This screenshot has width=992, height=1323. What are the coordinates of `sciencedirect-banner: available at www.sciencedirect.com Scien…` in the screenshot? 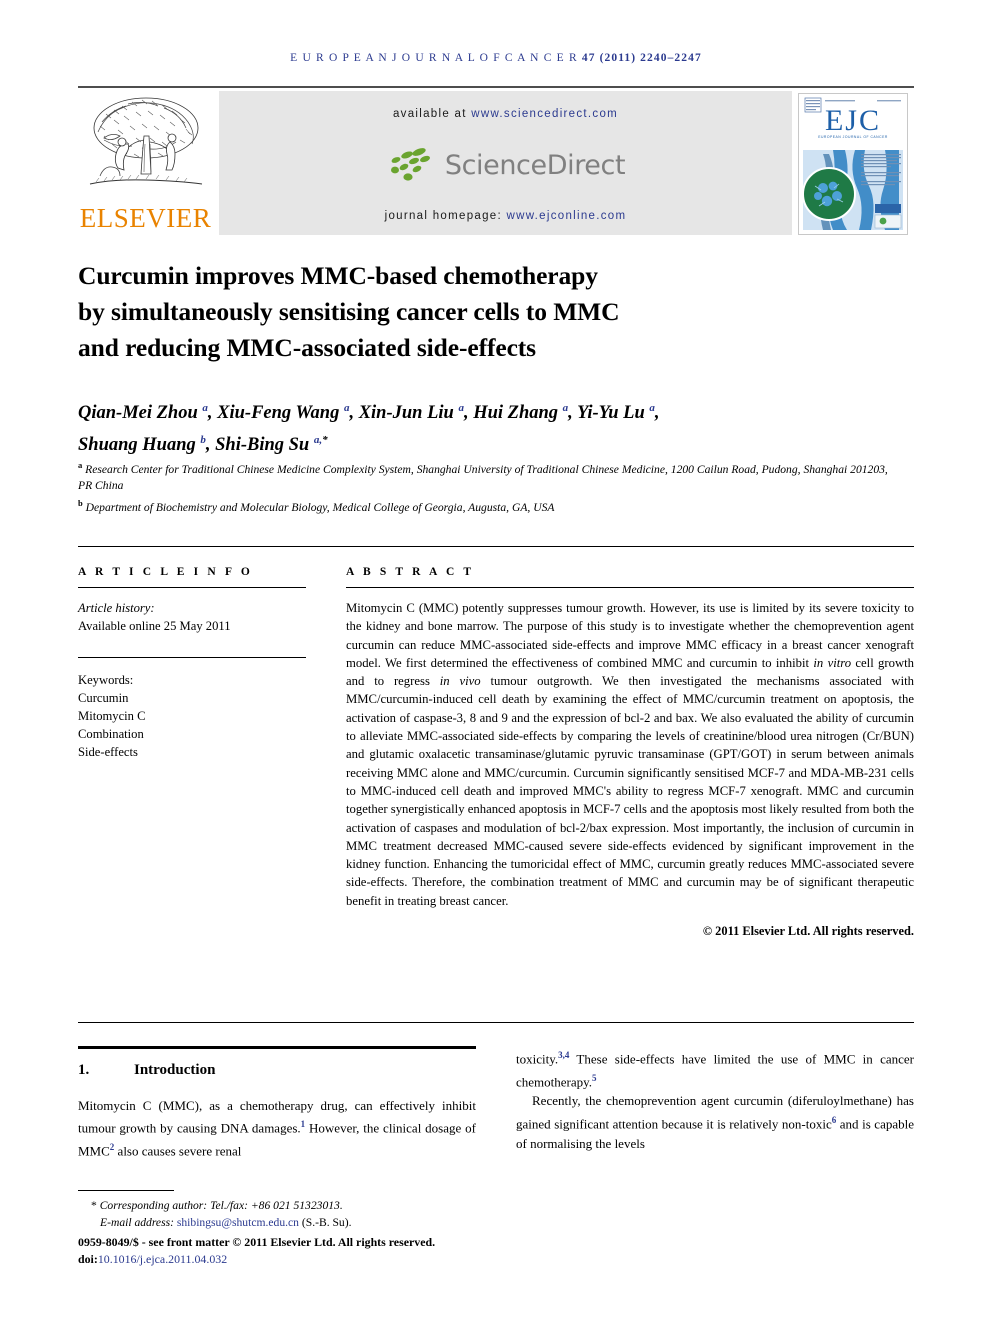 It's located at (505, 163).